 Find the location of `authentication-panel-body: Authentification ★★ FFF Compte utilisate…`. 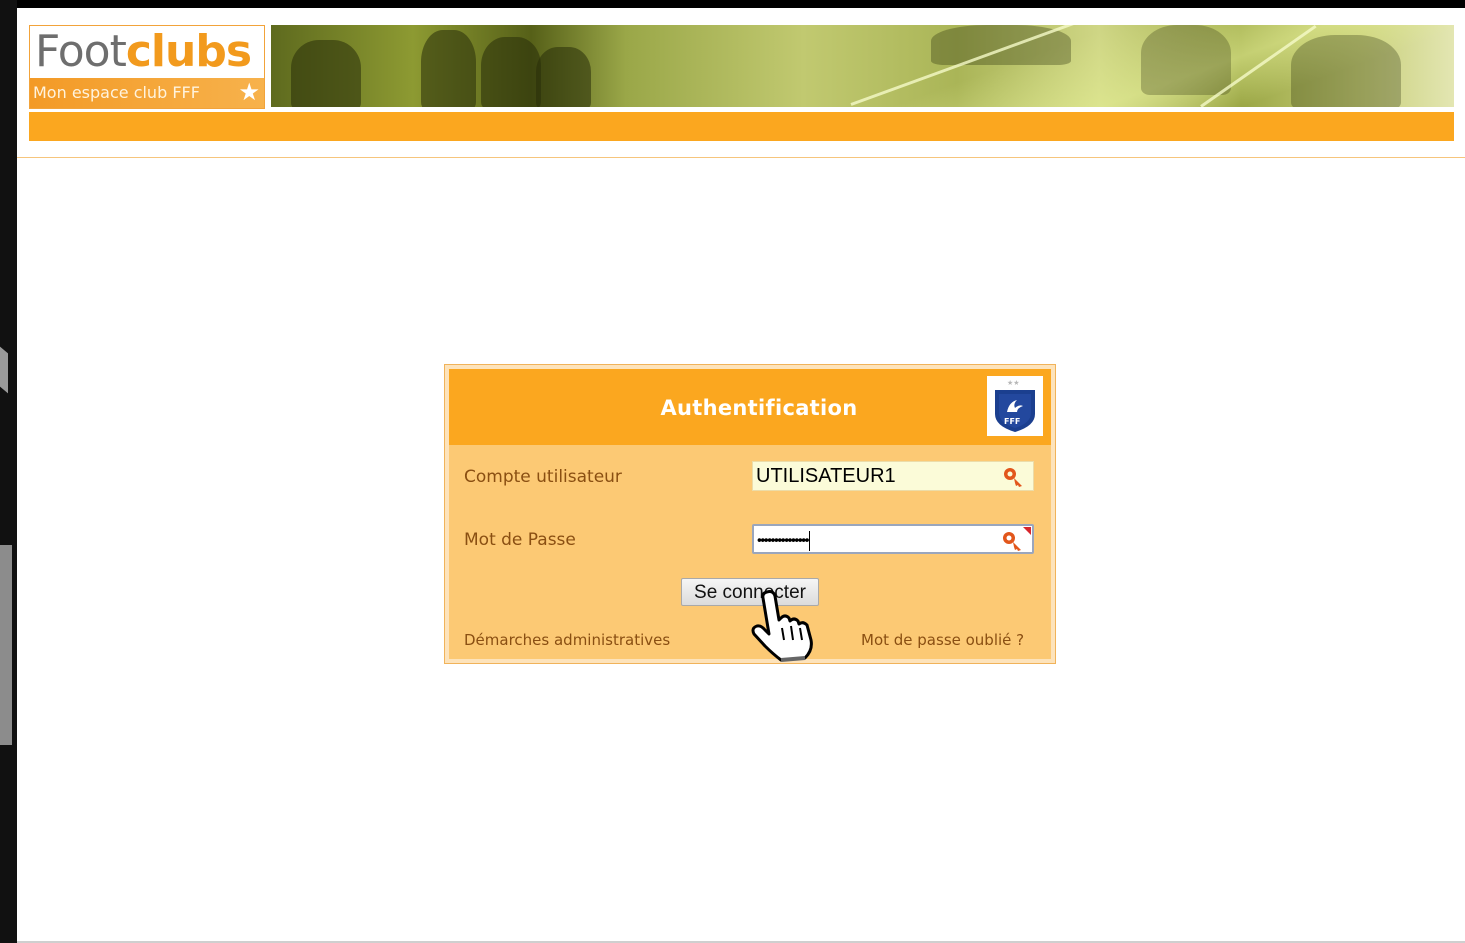

authentication-panel-body: Authentification ★★ FFF Compte utilisate… is located at coordinates (750, 515).